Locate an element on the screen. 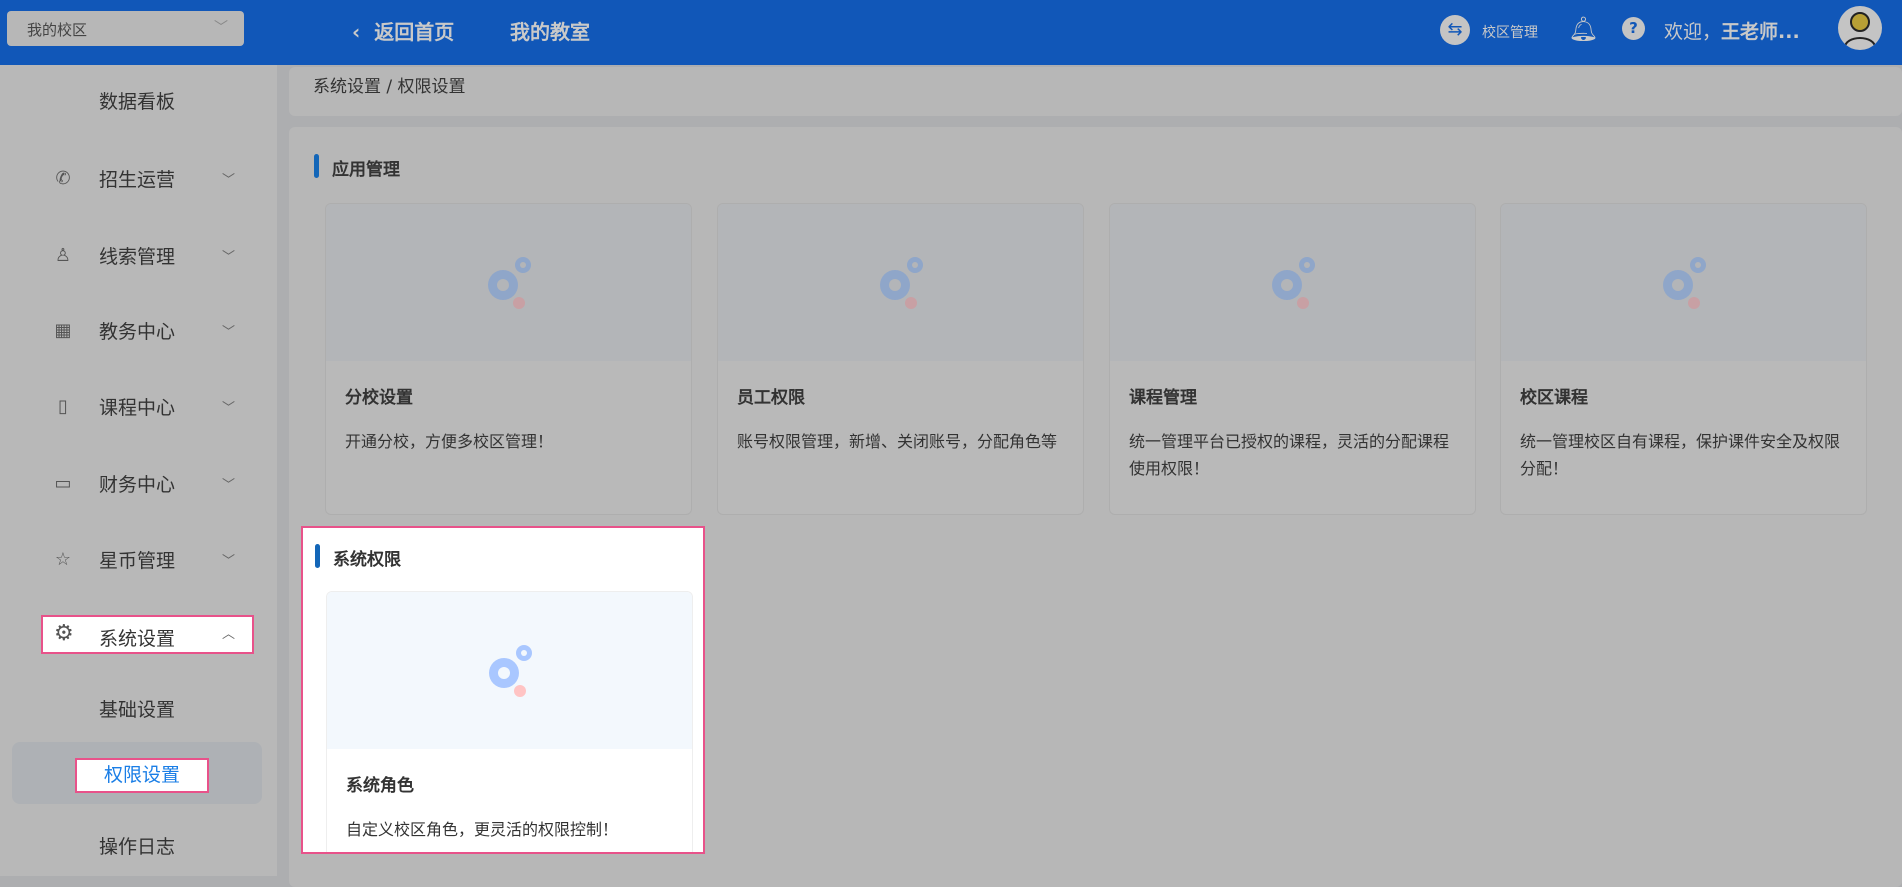 This screenshot has height=887, width=1902. sidebar-item-label: 星币管理 is located at coordinates (137, 560).